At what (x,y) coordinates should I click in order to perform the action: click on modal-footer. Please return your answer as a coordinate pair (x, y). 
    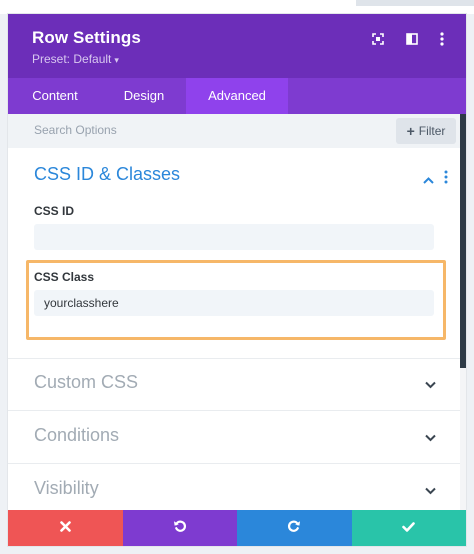
    Looking at the image, I should click on (237, 528).